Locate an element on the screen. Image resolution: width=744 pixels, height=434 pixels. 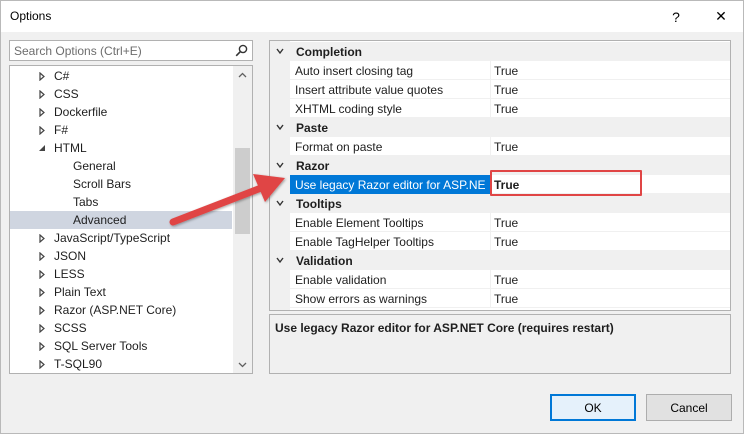
search-box is located at coordinates (131, 50).